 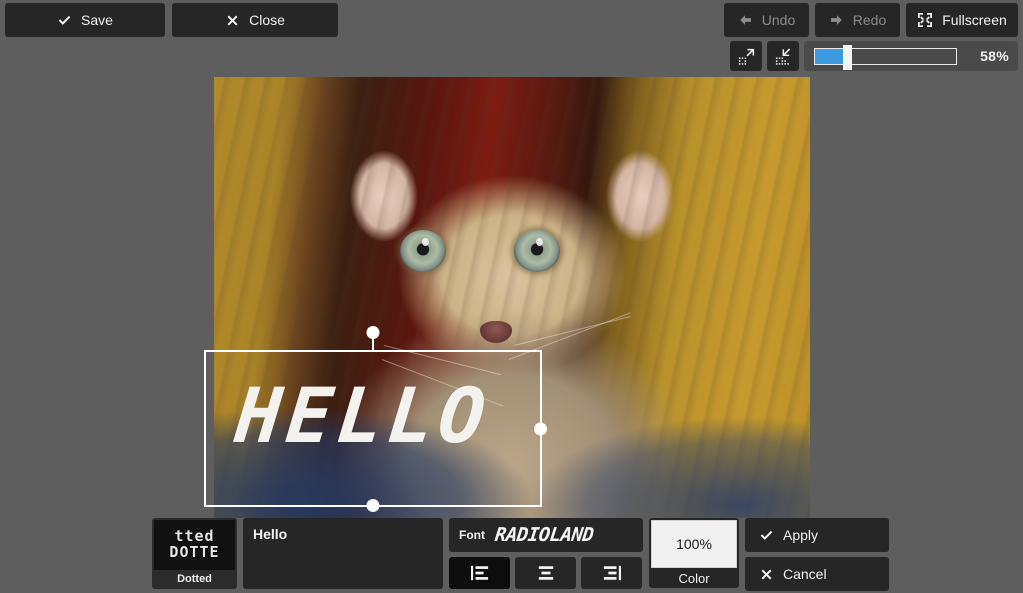 I want to click on apply-label: Apply, so click(x=801, y=535).